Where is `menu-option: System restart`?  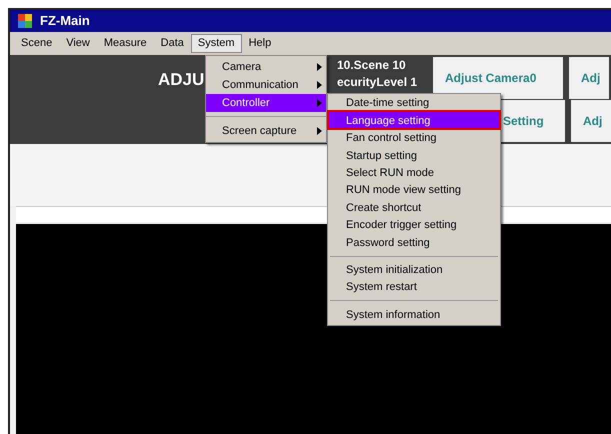
menu-option: System restart is located at coordinates (414, 287).